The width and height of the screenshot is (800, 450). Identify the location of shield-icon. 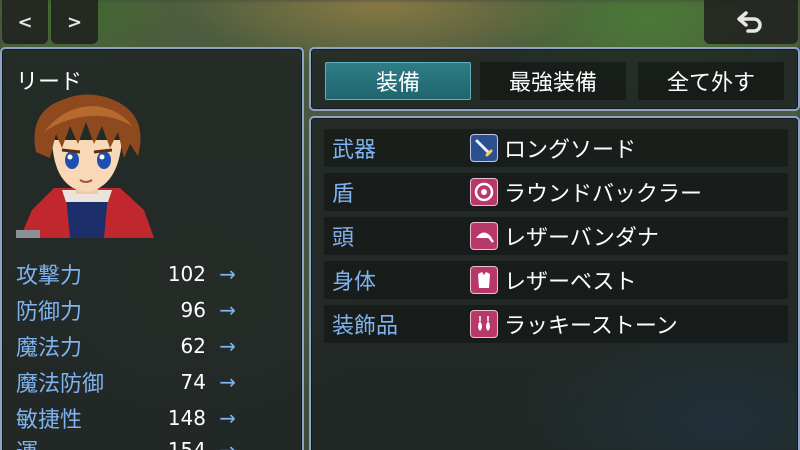
(484, 192).